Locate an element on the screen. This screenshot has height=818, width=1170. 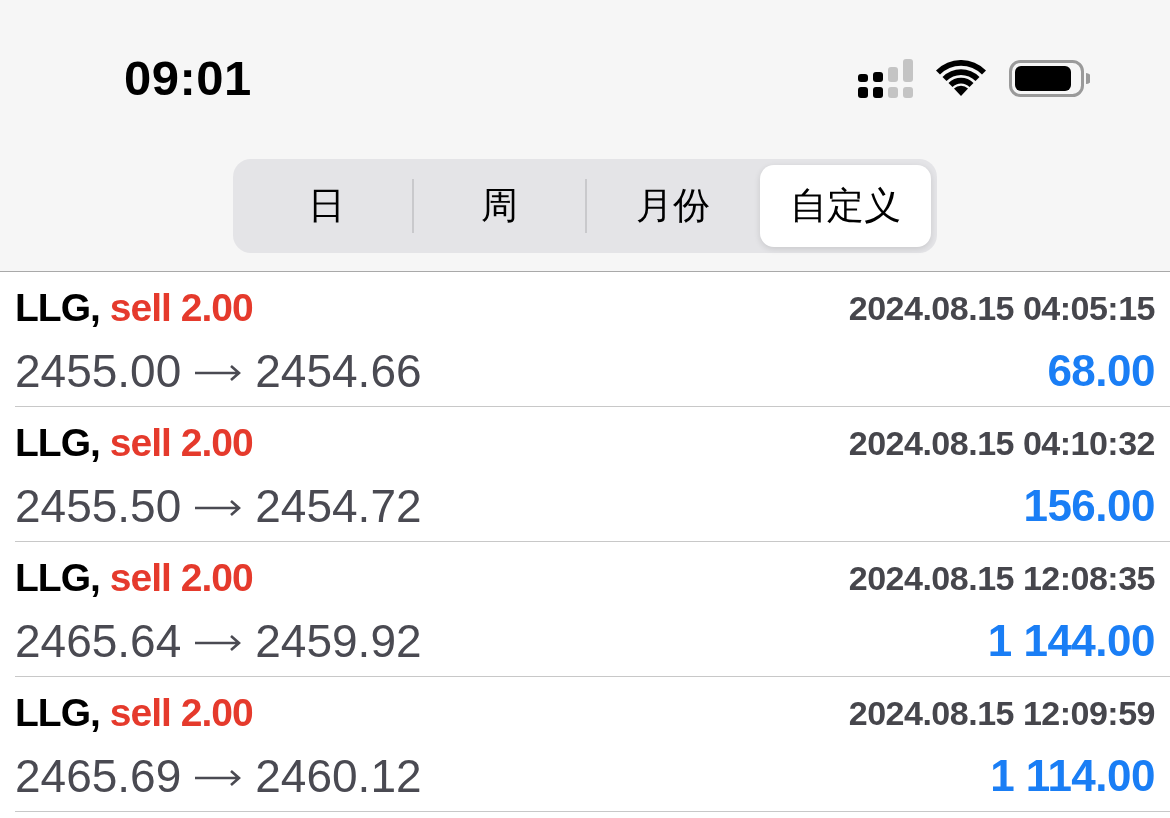
period-tab: 月份 is located at coordinates (672, 206).